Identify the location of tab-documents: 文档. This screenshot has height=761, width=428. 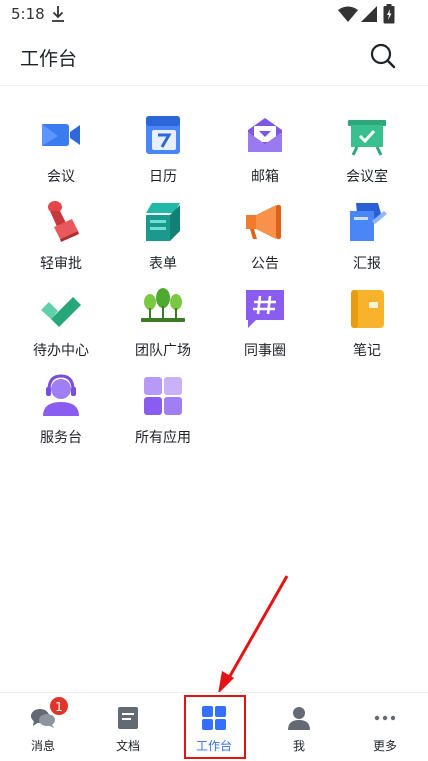
(128, 727).